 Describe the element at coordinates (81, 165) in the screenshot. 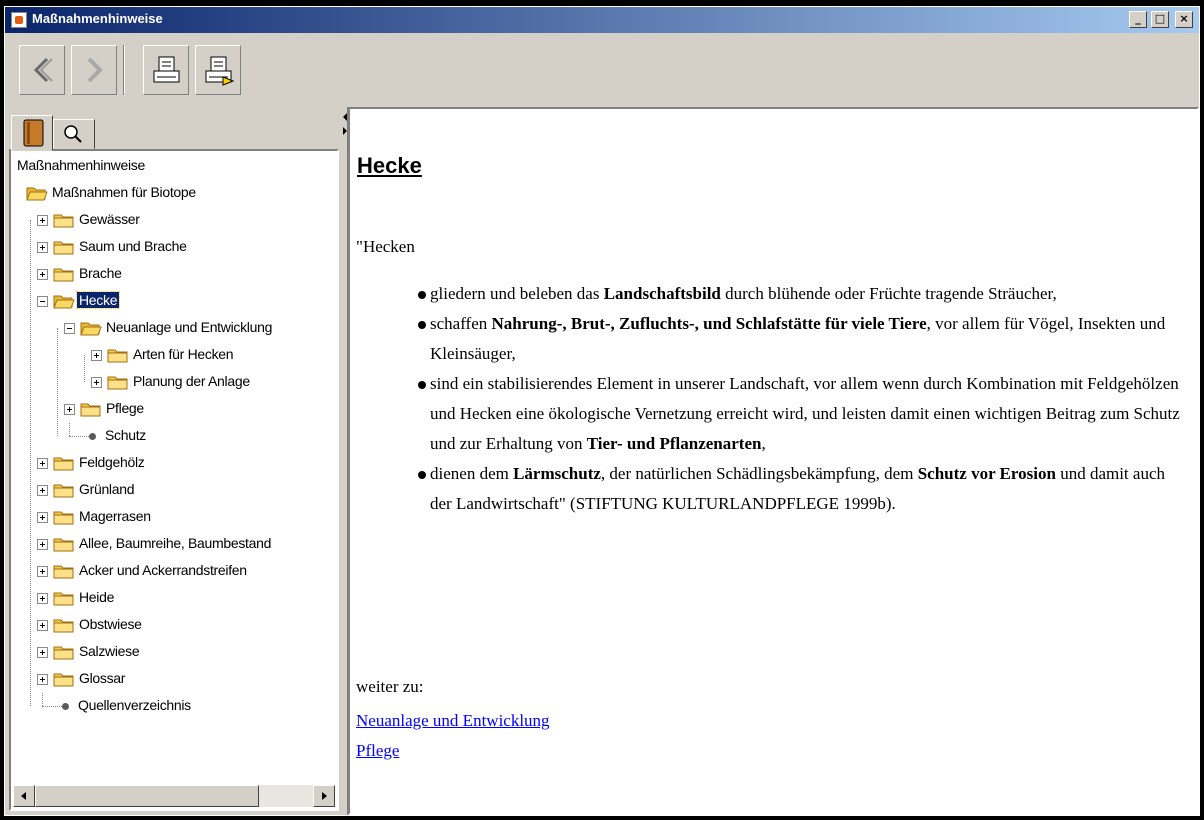

I see `tree-node-label: Maßnahmenhinweise` at that location.